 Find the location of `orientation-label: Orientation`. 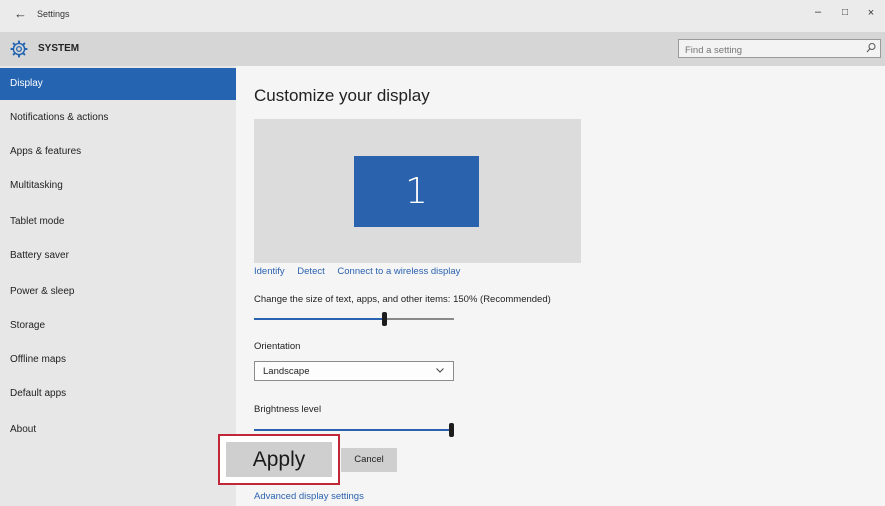

orientation-label: Orientation is located at coordinates (277, 346).